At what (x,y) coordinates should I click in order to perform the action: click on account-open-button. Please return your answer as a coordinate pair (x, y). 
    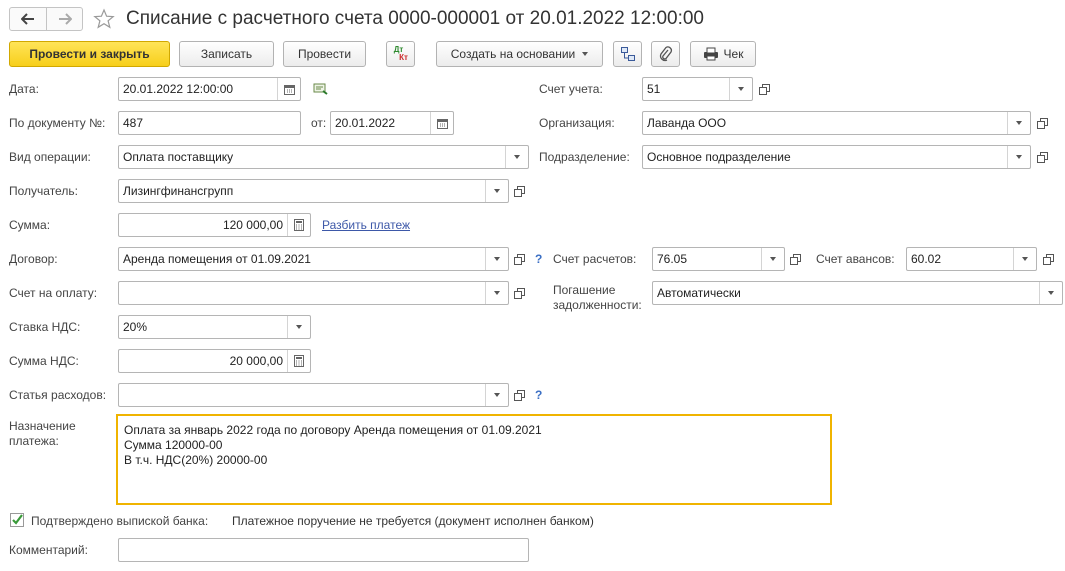
    Looking at the image, I should click on (764, 89).